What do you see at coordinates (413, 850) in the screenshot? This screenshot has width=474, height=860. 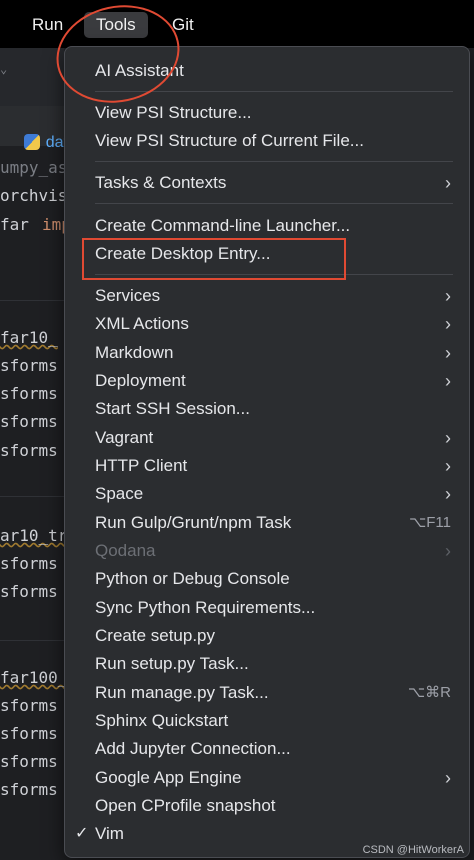 I see `watermark: CSDN @HitWorkerA` at bounding box center [413, 850].